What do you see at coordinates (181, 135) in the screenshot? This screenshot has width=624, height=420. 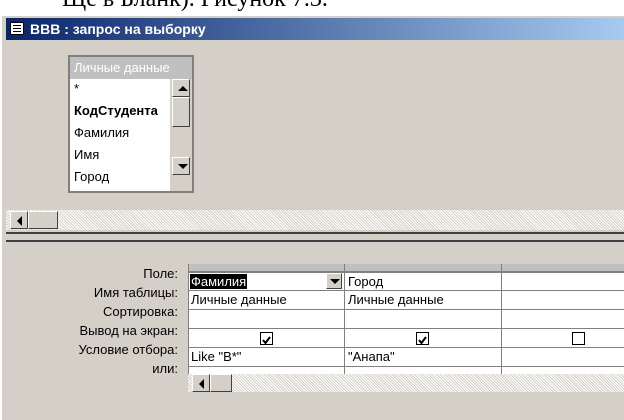 I see `field-list-scrollbar` at bounding box center [181, 135].